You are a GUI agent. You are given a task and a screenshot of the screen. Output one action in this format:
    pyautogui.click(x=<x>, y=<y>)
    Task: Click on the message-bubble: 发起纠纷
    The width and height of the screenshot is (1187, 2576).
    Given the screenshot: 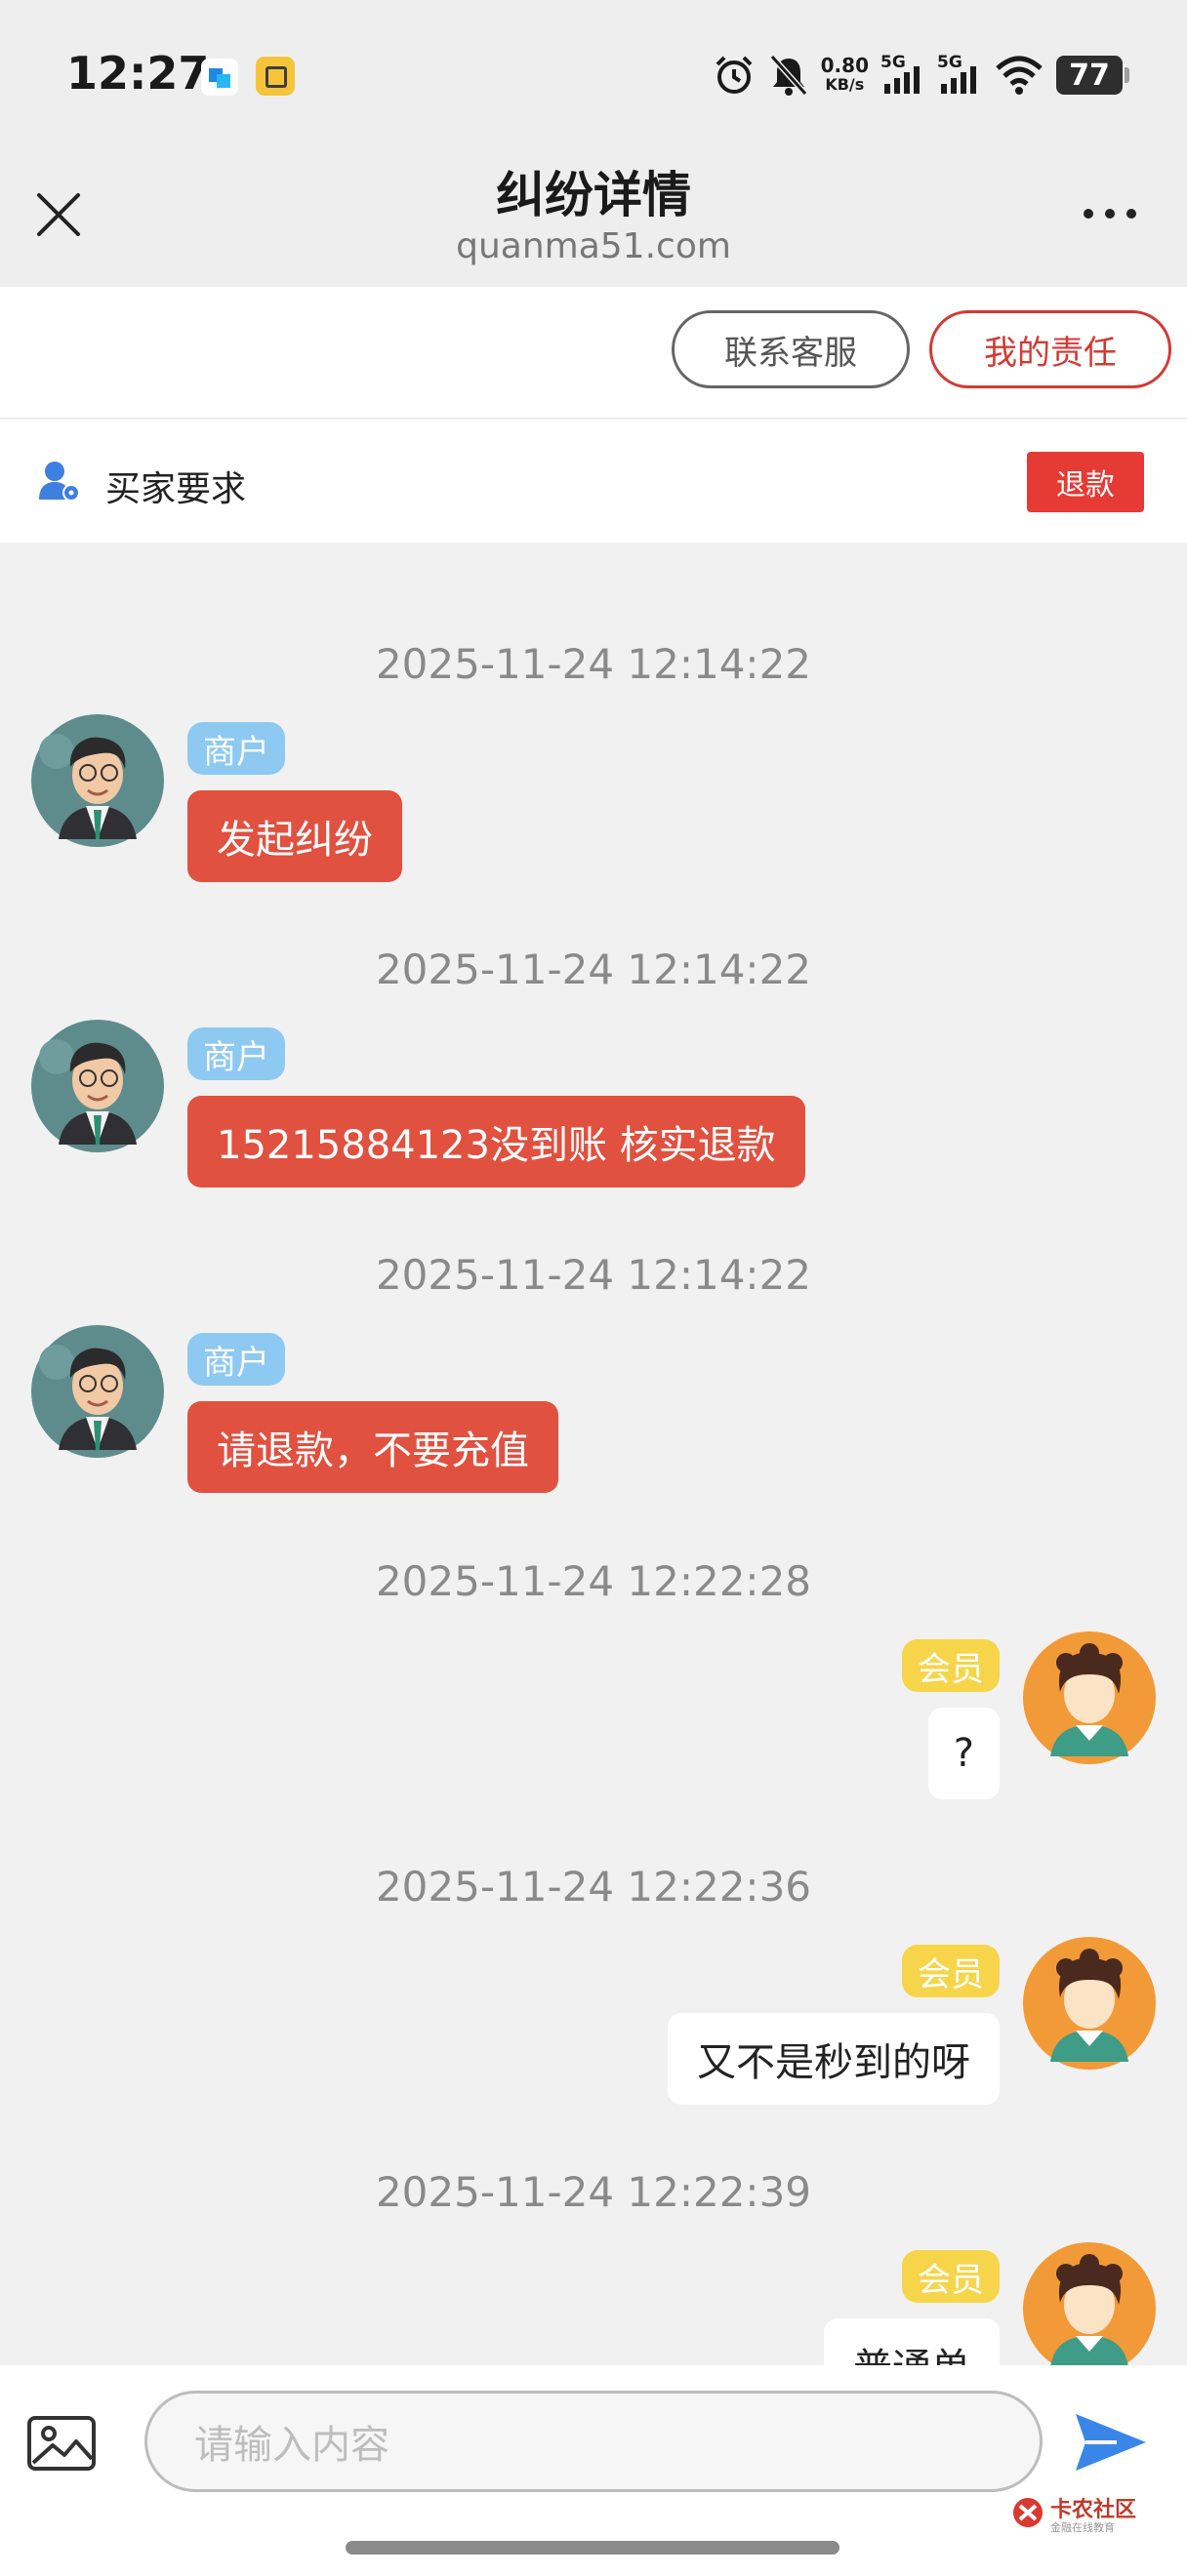 What is the action you would take?
    pyautogui.click(x=294, y=836)
    